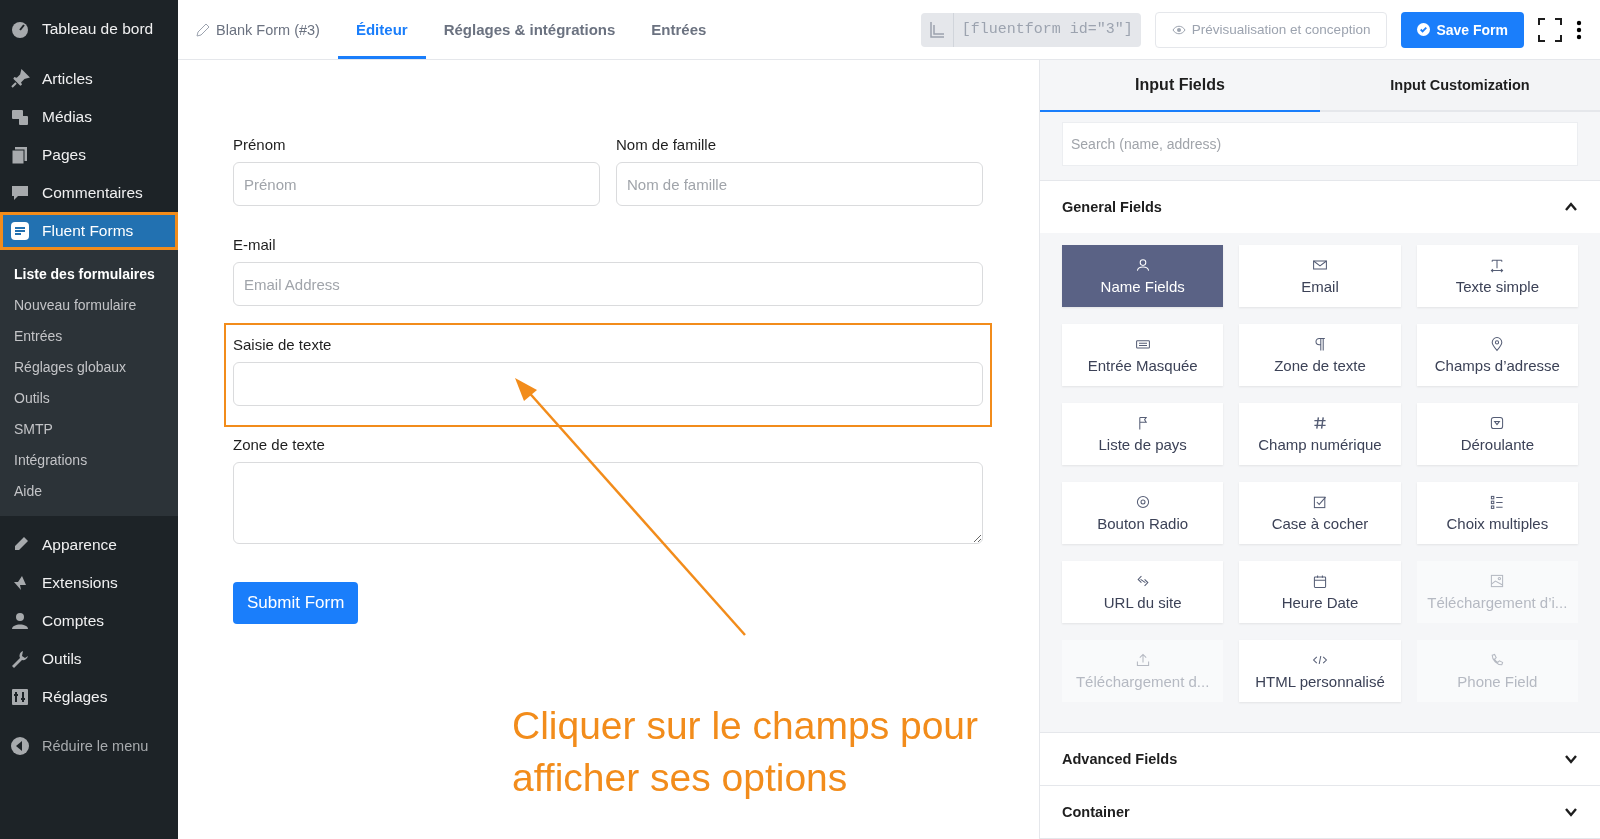 This screenshot has width=1600, height=839. Describe the element at coordinates (255, 244) in the screenshot. I see `field-label: E-mail` at that location.